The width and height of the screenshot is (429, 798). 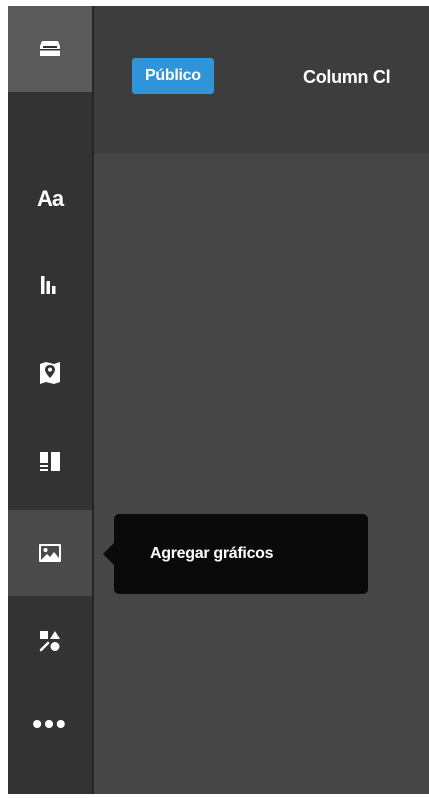 I want to click on sidebar-item-charts, so click(x=50, y=285).